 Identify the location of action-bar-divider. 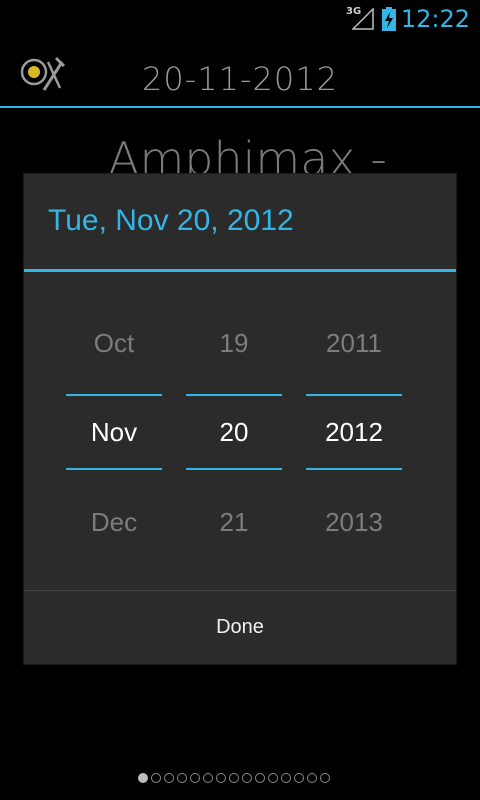
(240, 107).